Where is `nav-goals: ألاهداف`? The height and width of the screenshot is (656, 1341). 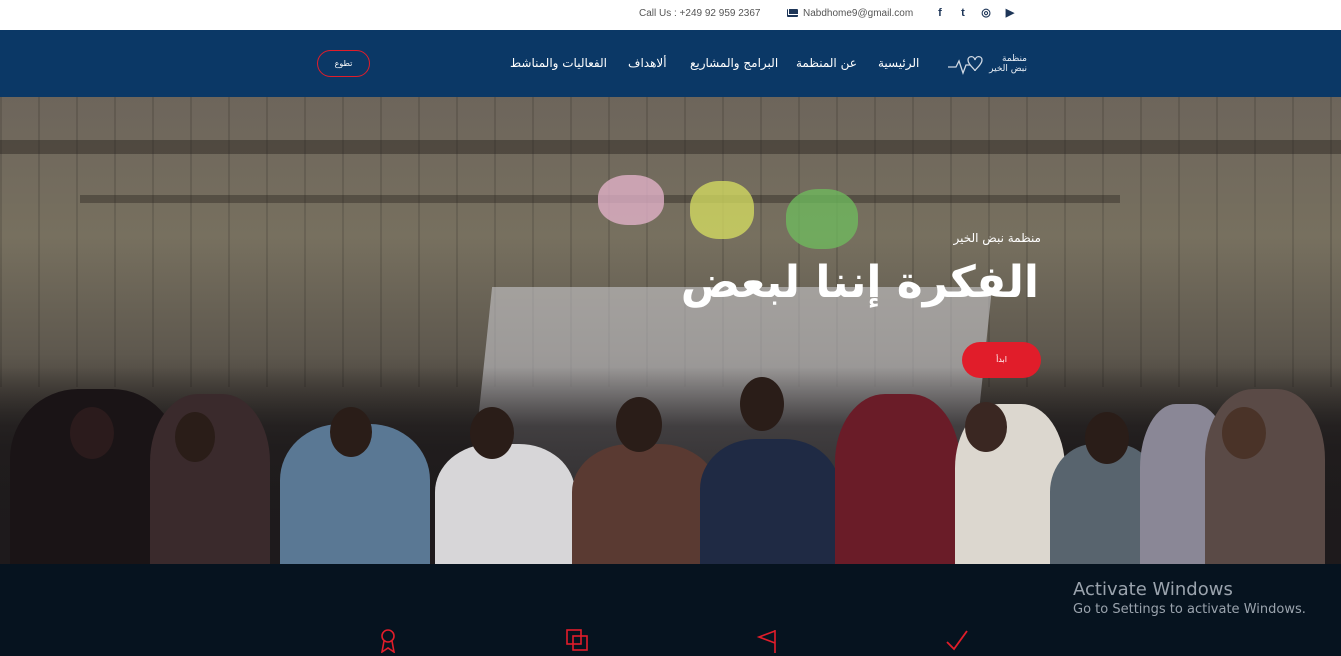 nav-goals: ألاهداف is located at coordinates (647, 63).